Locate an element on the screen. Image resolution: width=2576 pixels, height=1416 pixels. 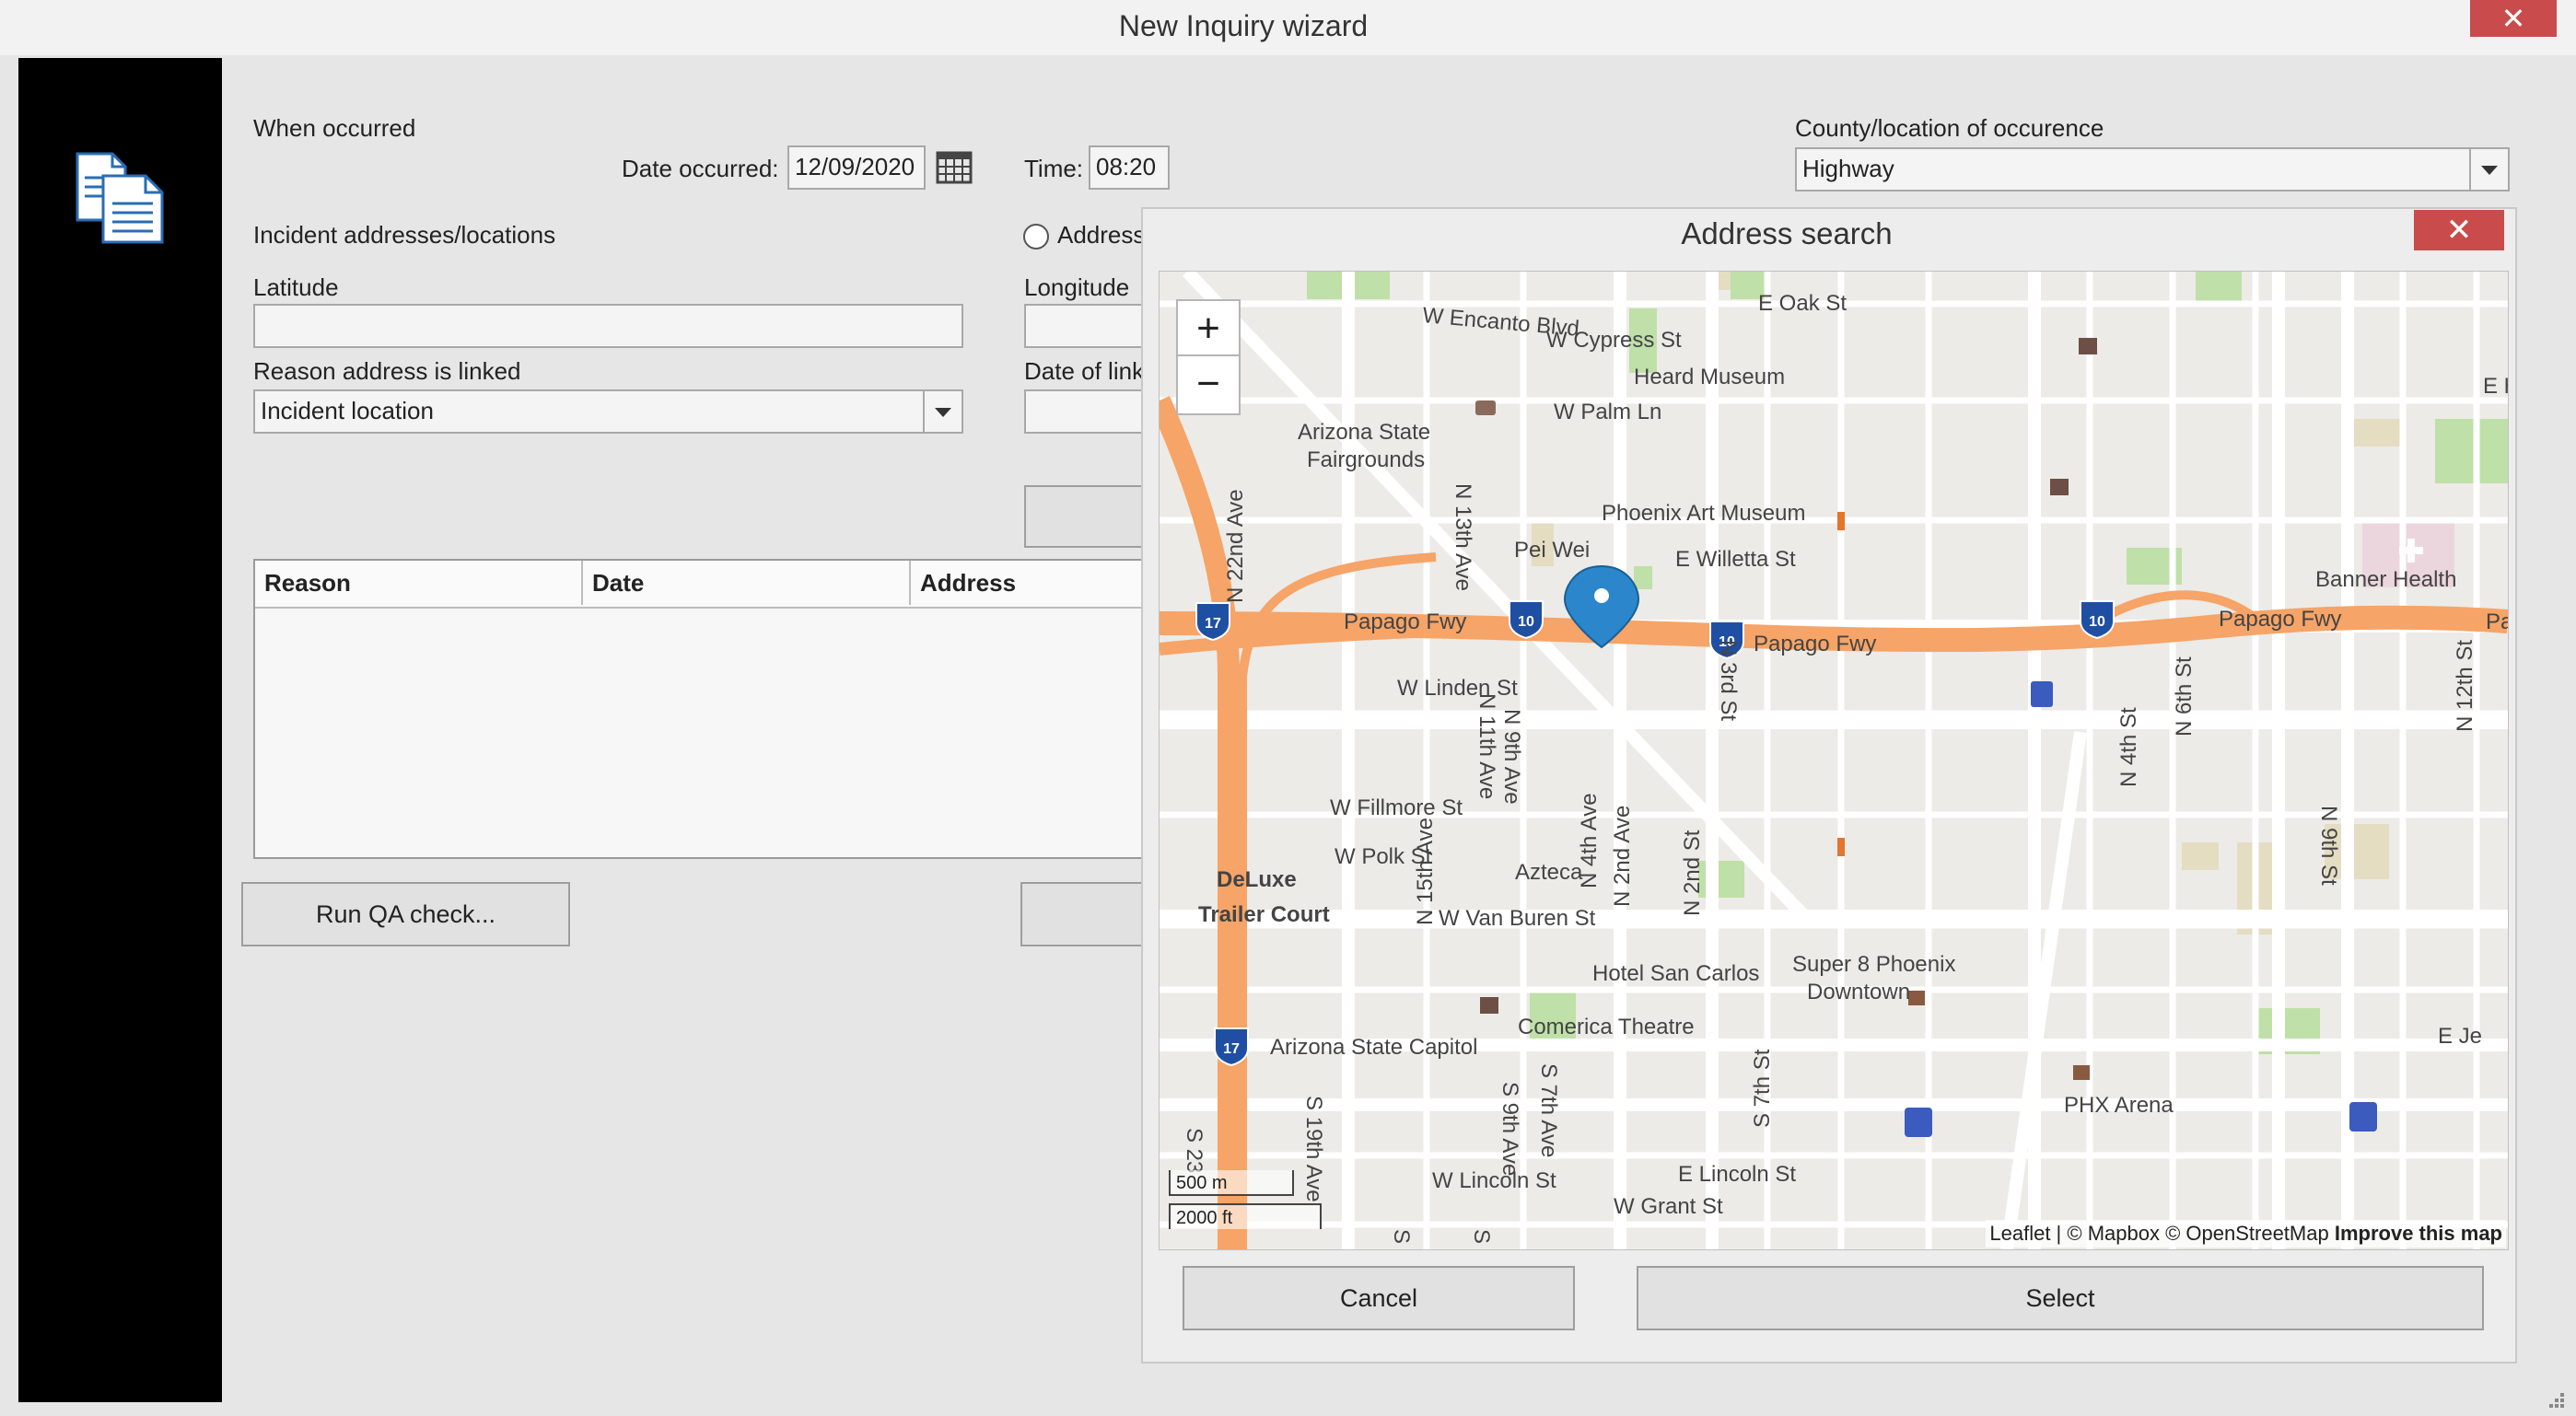
cancel-button: Cancel is located at coordinates (1379, 1298).